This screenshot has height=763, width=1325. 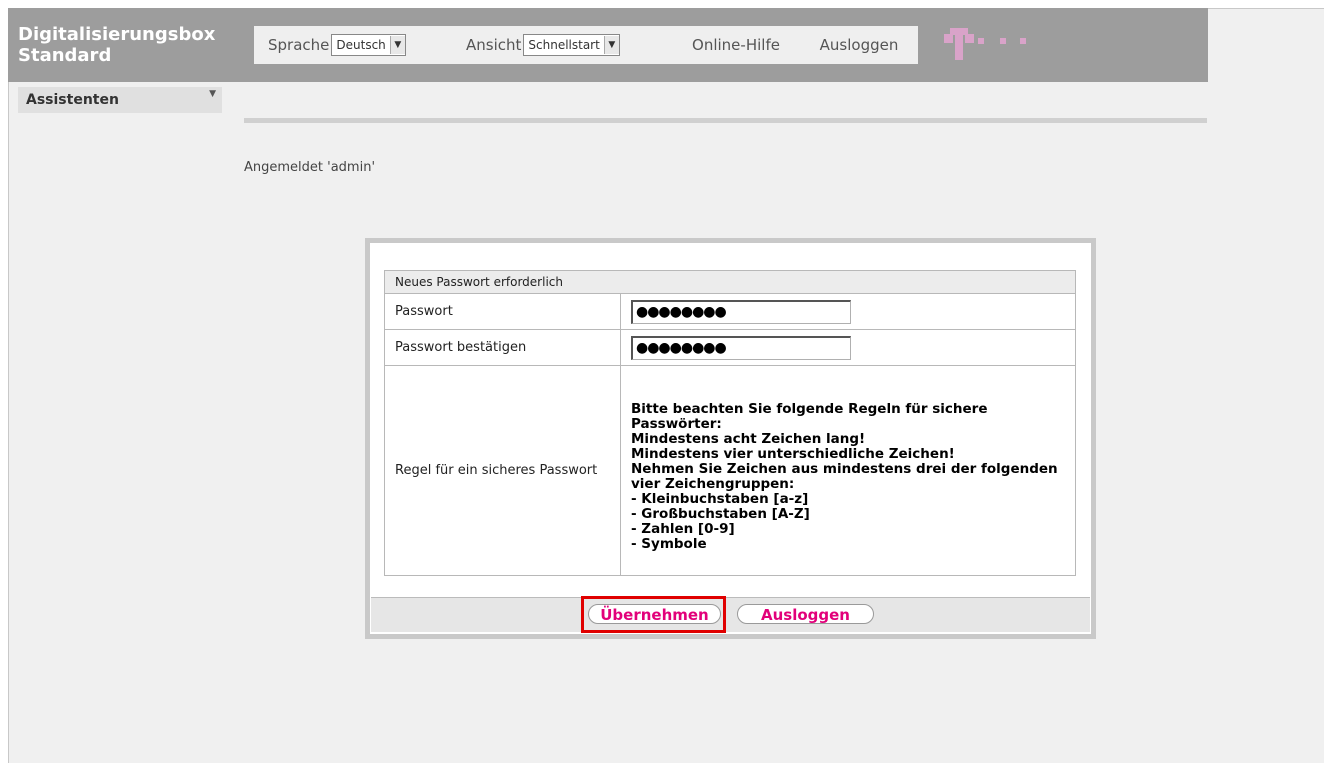 What do you see at coordinates (720, 513) in the screenshot?
I see `rule-line: - Großbuchstaben [A-Z]` at bounding box center [720, 513].